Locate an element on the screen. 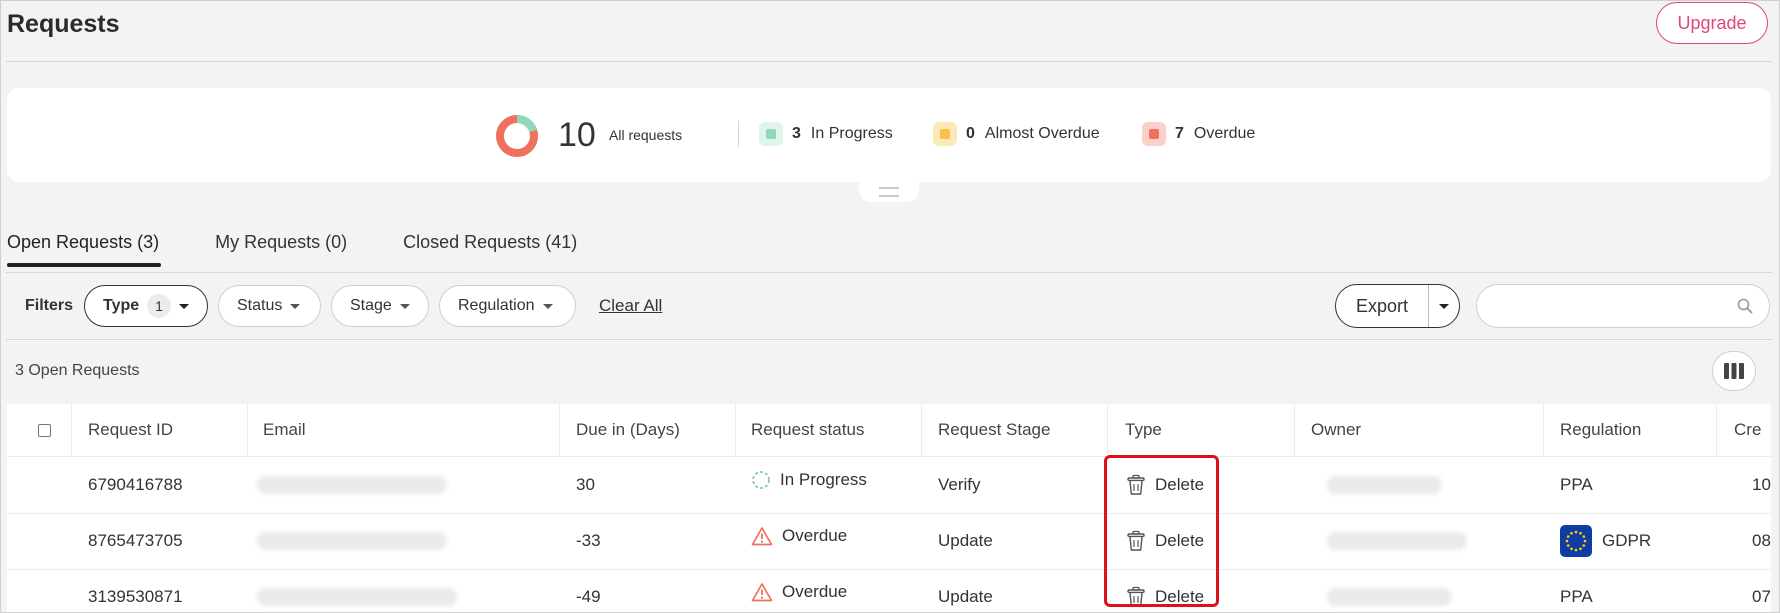  tabs-divider is located at coordinates (889, 272).